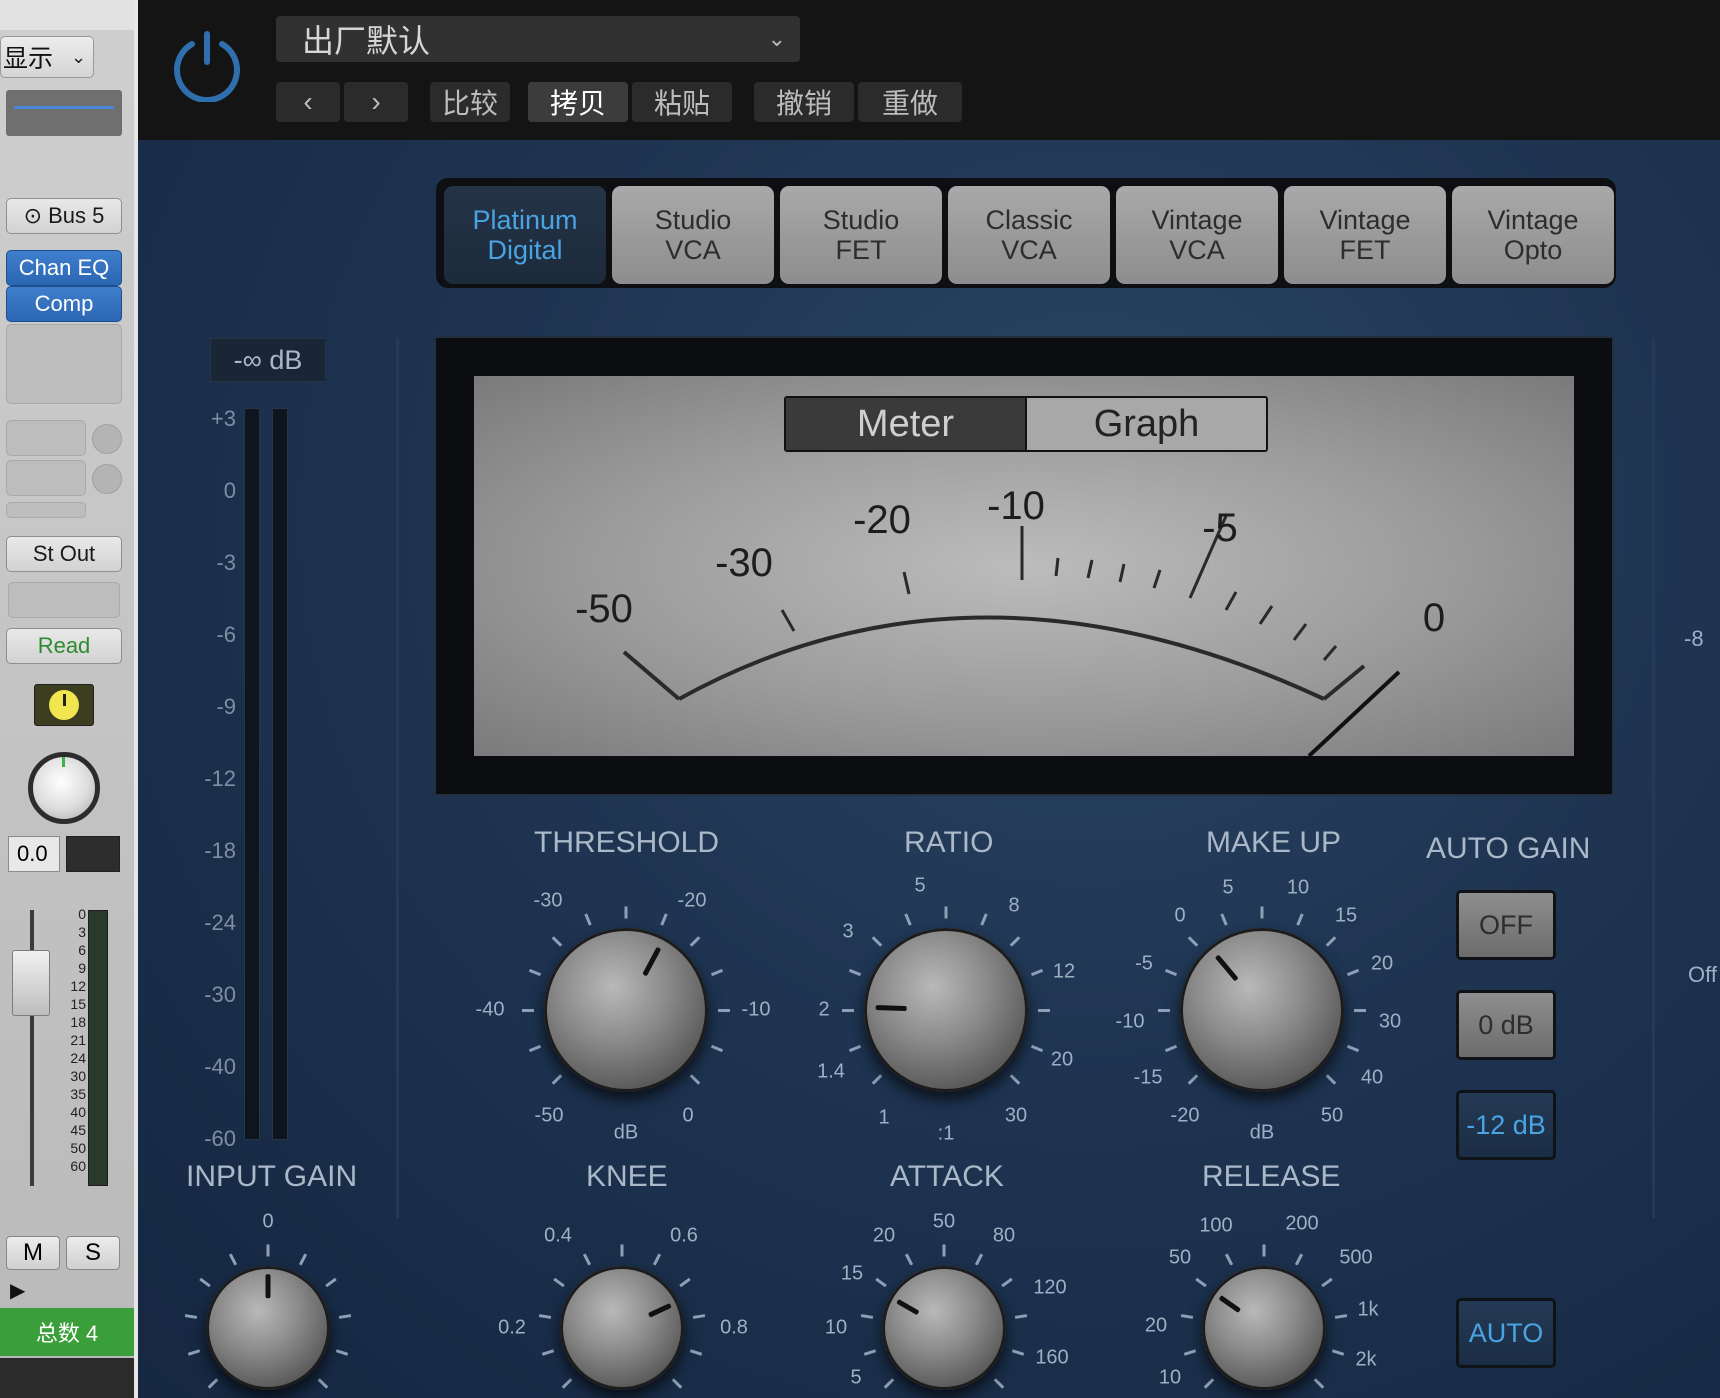 This screenshot has height=1398, width=1720. I want to click on track-name: 总数 4, so click(67, 1332).